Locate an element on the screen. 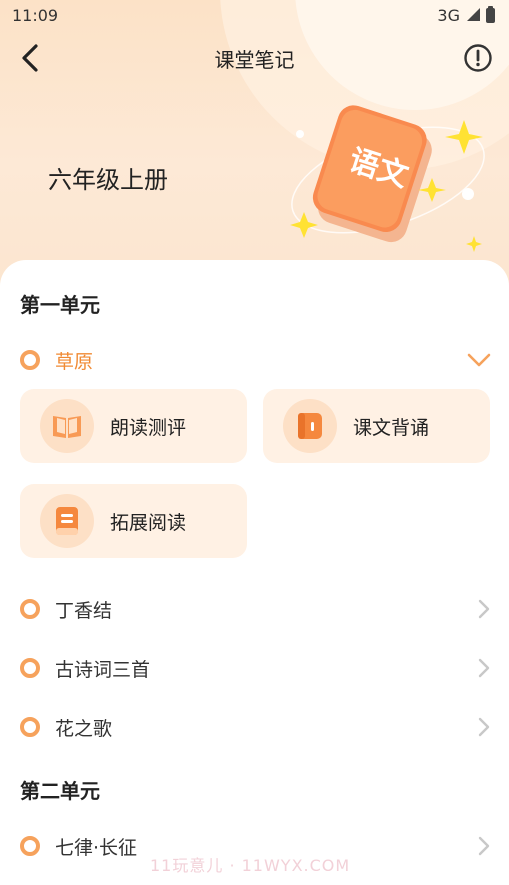 Image resolution: width=509 pixels, height=885 pixels. network-type: 3G is located at coordinates (448, 15).